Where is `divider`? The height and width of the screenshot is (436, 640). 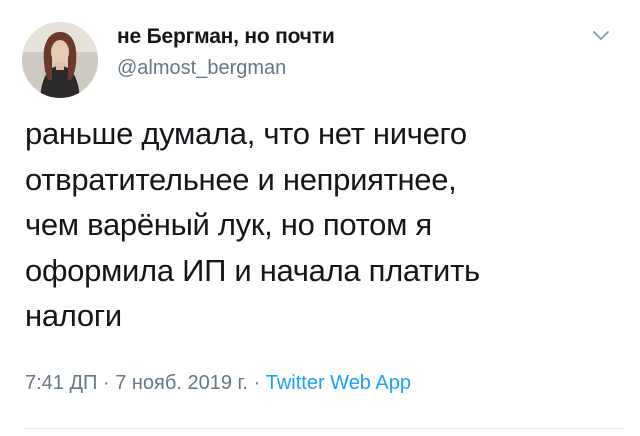 divider is located at coordinates (325, 428).